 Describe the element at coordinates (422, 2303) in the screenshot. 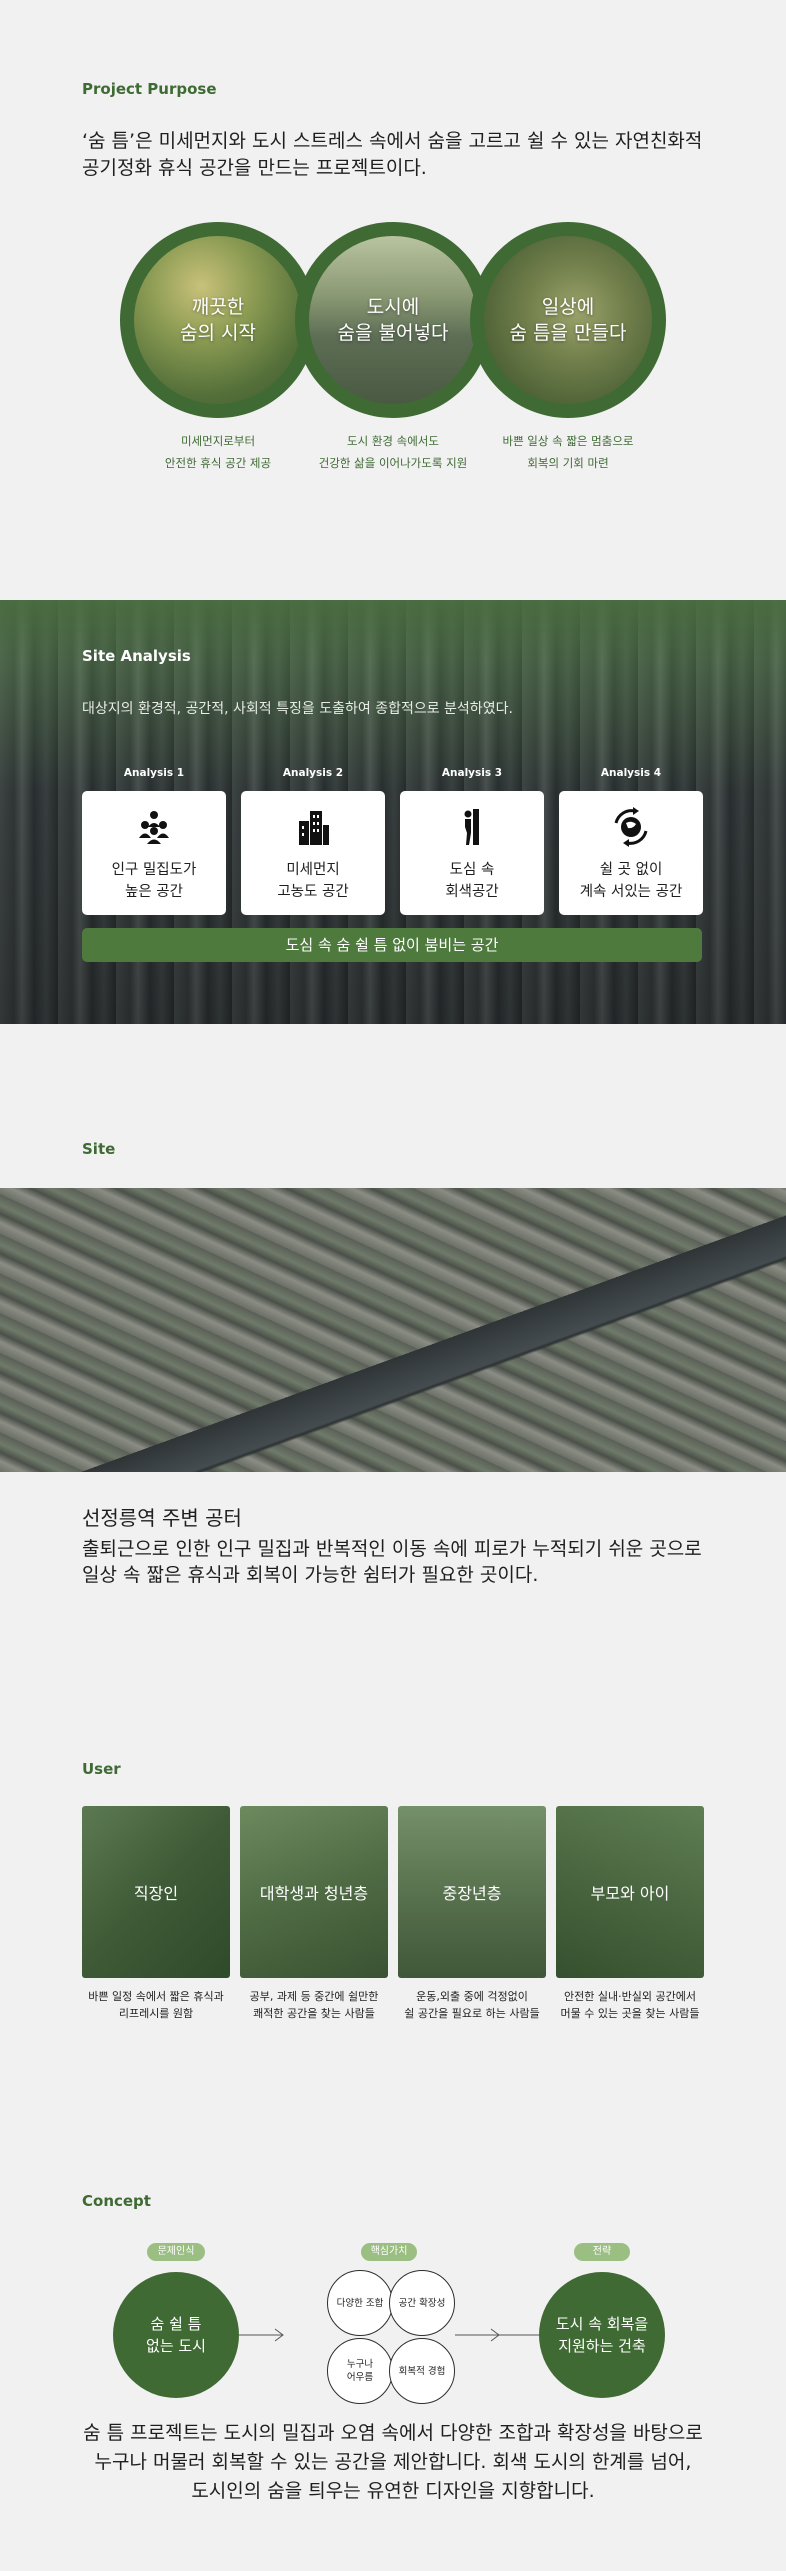

I see `concept-value-expansion: 공간 확장성` at that location.